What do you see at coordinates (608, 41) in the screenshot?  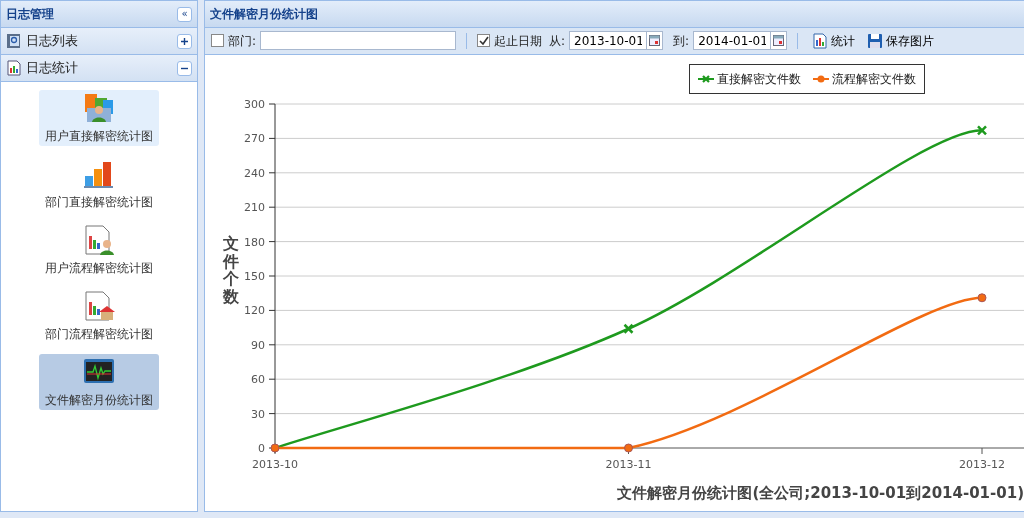 I see `date-field: 2013-10-01` at bounding box center [608, 41].